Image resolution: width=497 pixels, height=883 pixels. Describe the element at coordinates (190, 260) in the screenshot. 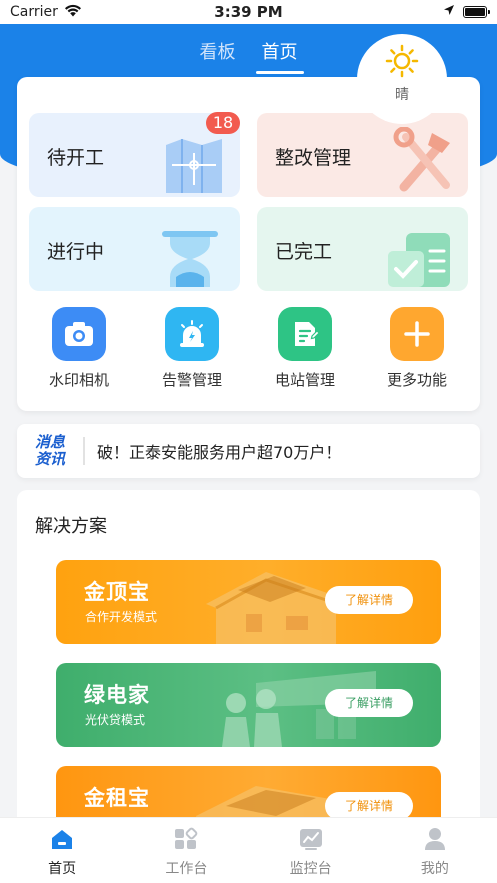

I see `hourglass-icon` at that location.